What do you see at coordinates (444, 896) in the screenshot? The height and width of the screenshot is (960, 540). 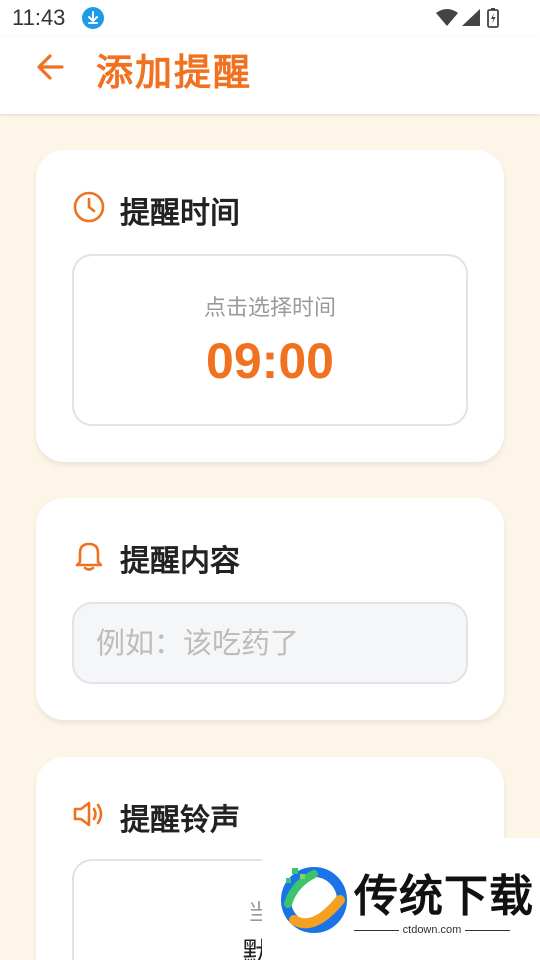 I see `watermark-brand: 传统下载` at bounding box center [444, 896].